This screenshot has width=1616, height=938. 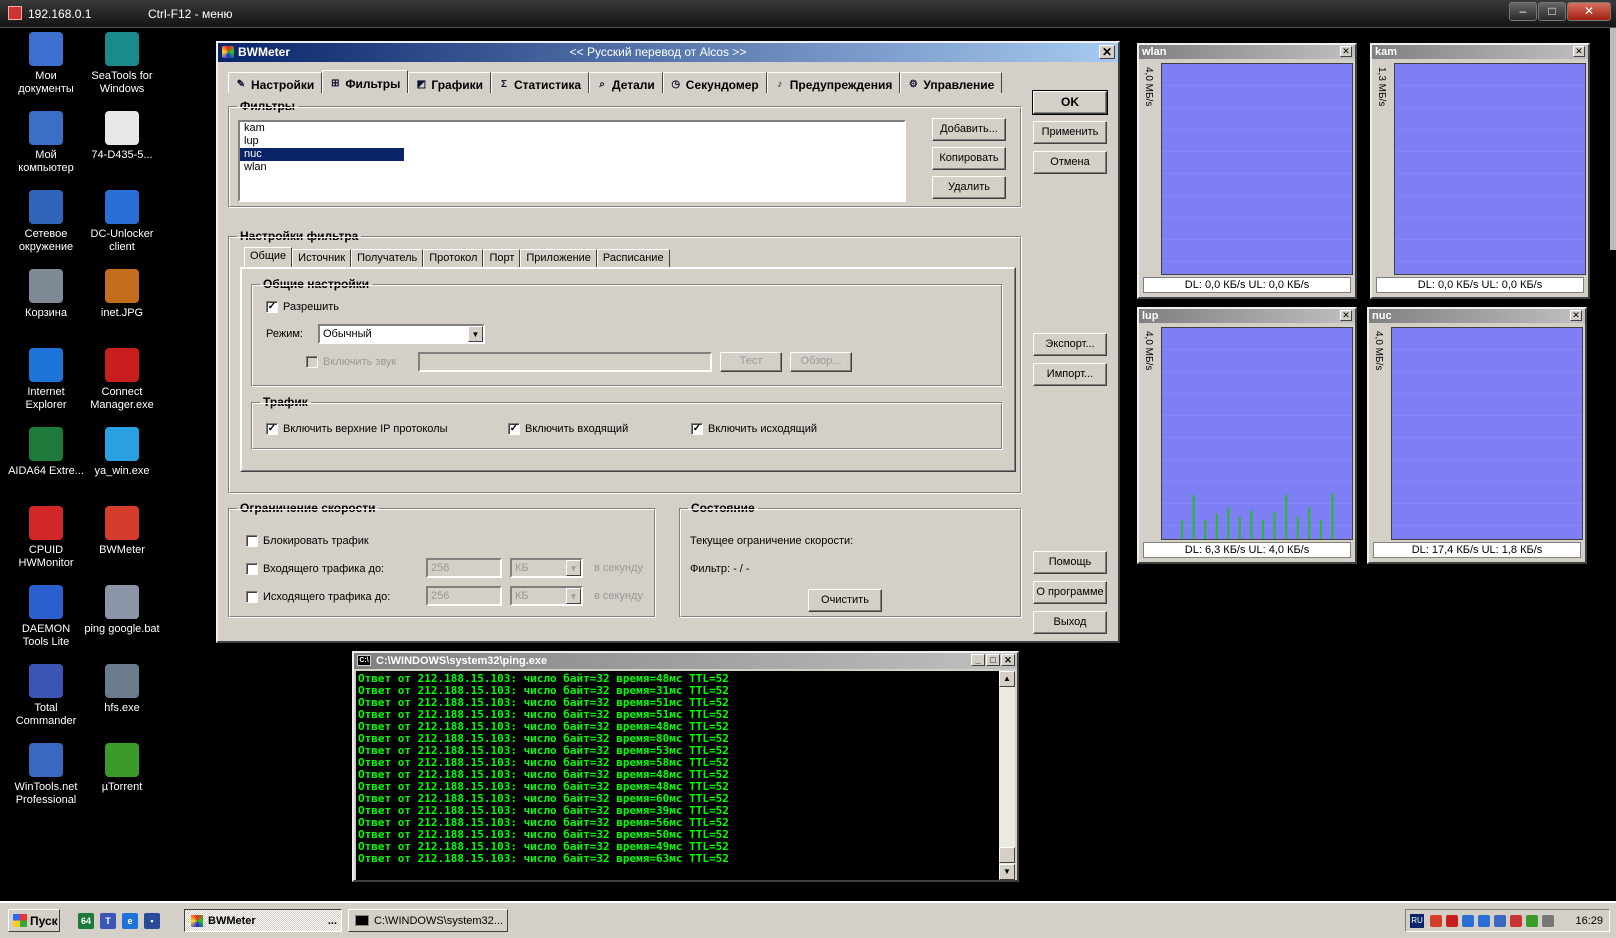 I want to click on upper-ip-checkbox-box: ✓, so click(x=272, y=429).